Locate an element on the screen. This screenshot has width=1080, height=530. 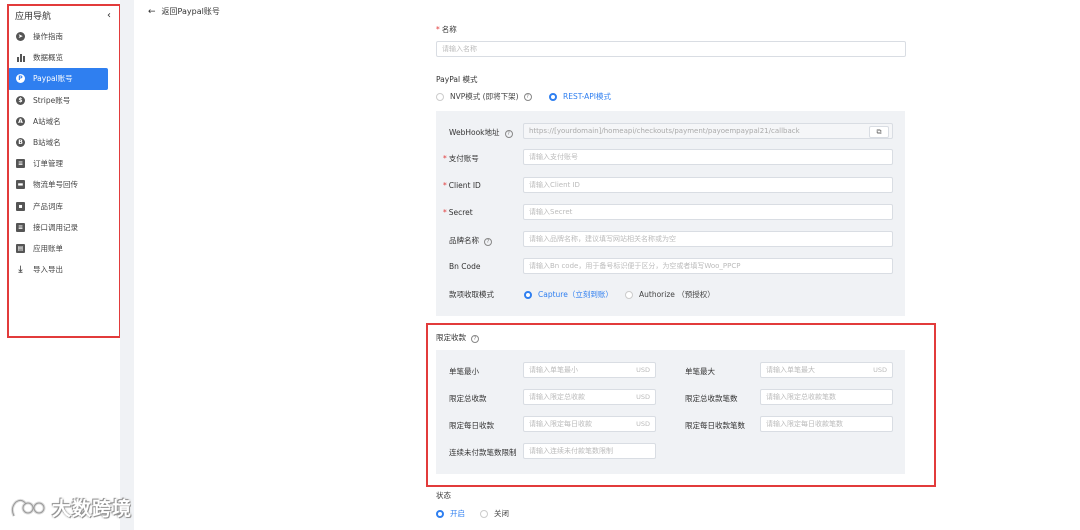
daily-input: 请输入限定每日收款 USD is located at coordinates (589, 424).